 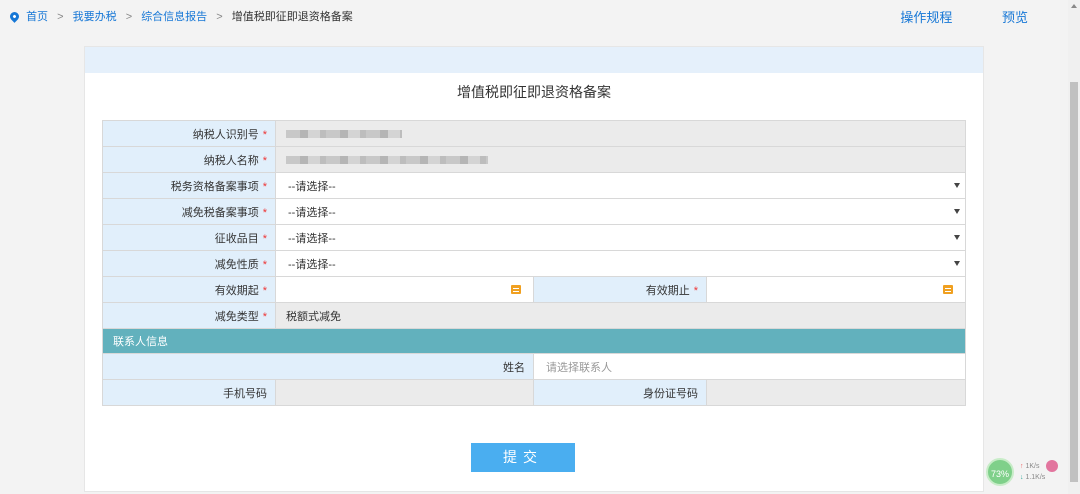 What do you see at coordinates (1074, 282) in the screenshot?
I see `scrollbar-thumb` at bounding box center [1074, 282].